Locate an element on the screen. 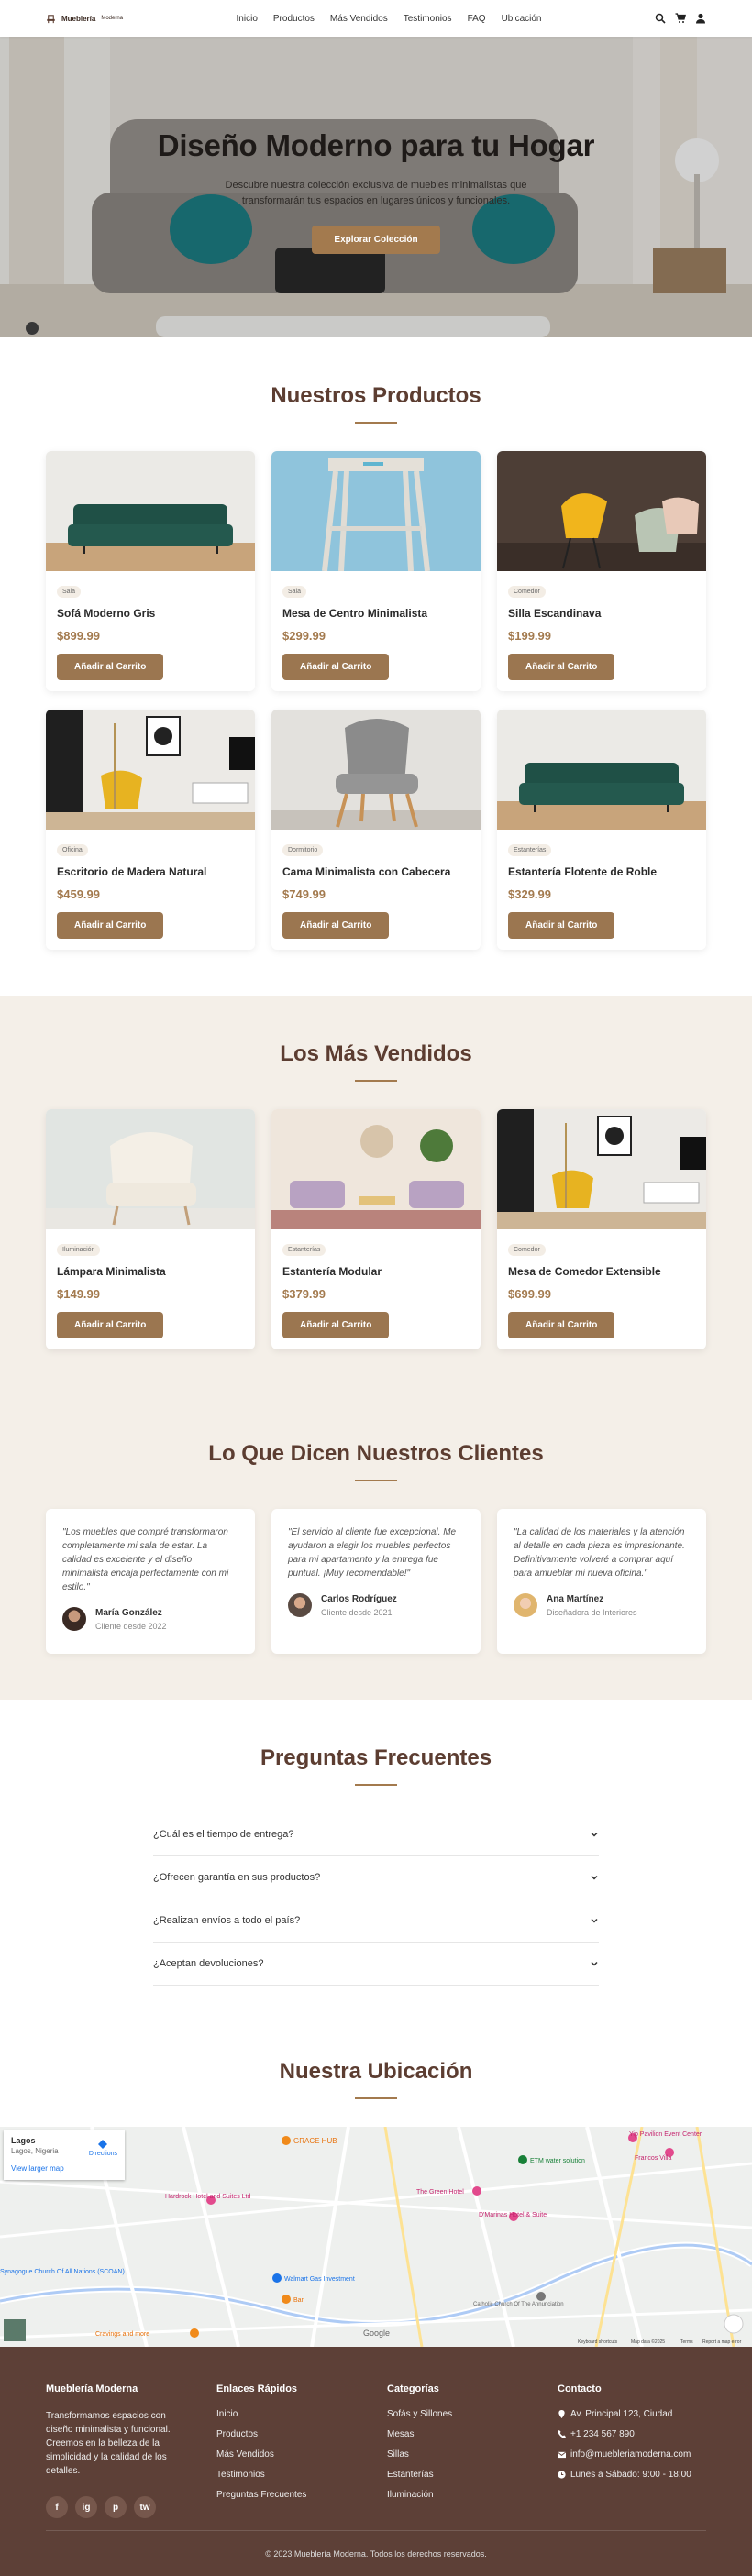 The height and width of the screenshot is (2576, 752). map-label: Cravings and more is located at coordinates (122, 2335).